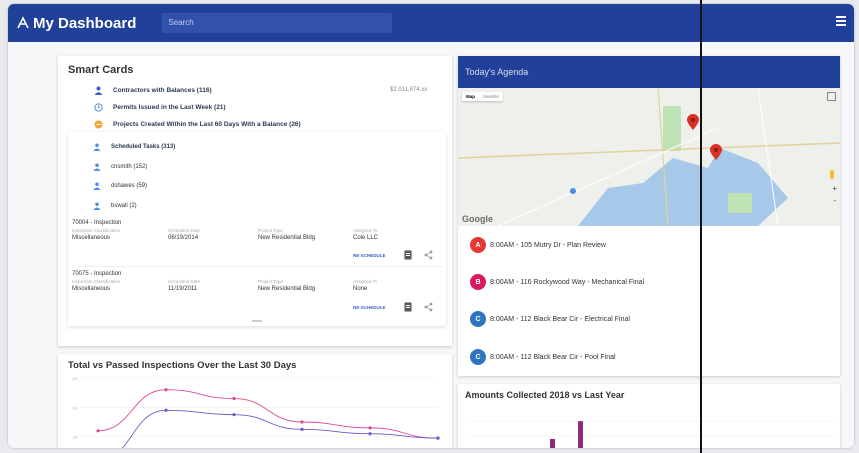 The height and width of the screenshot is (453, 859). I want to click on agenda-title: Today's Agenda, so click(649, 72).